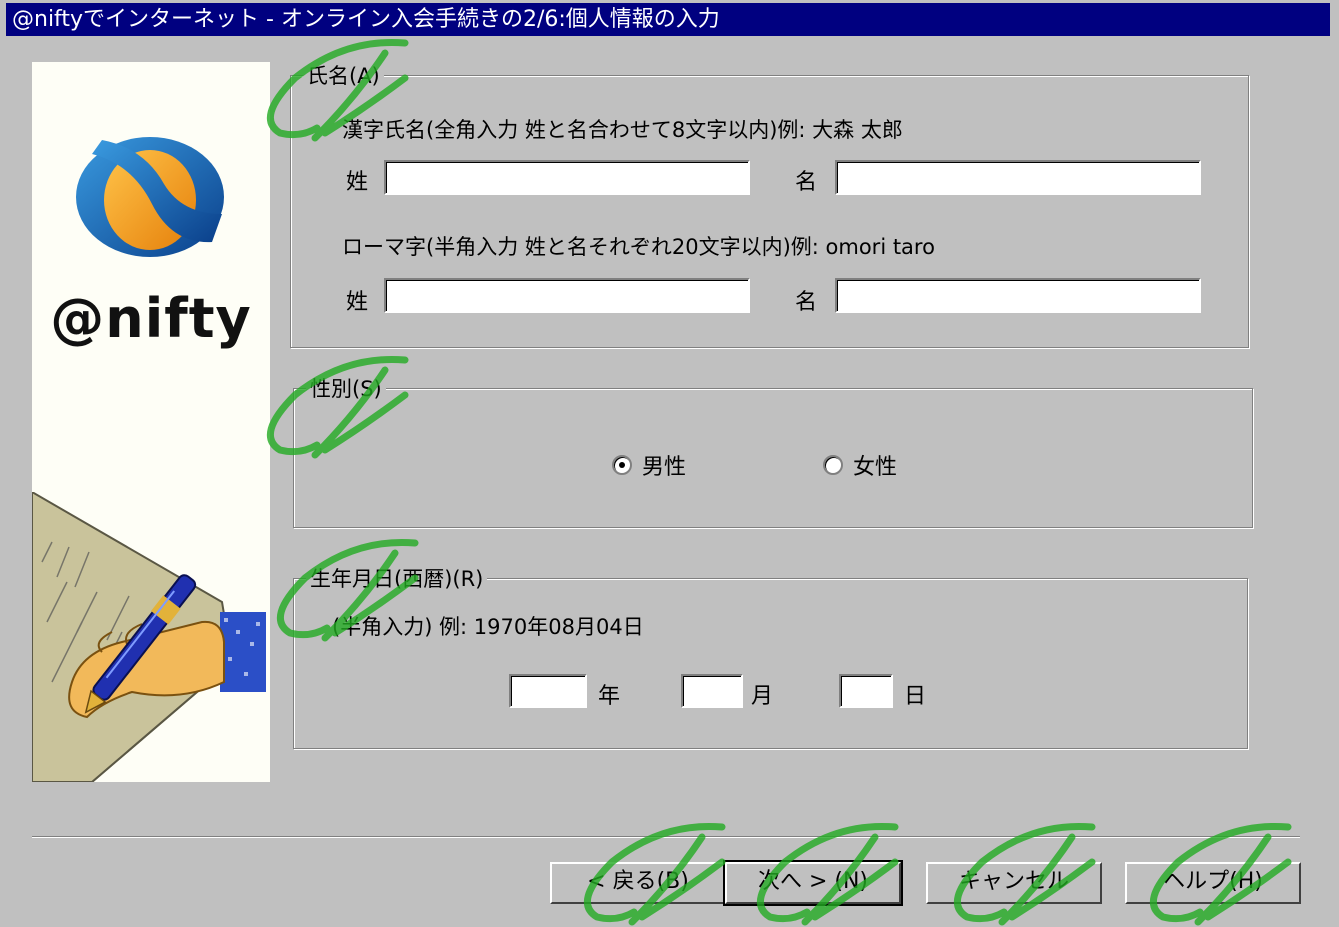  Describe the element at coordinates (609, 696) in the screenshot. I see `birth-year-label: 年` at that location.